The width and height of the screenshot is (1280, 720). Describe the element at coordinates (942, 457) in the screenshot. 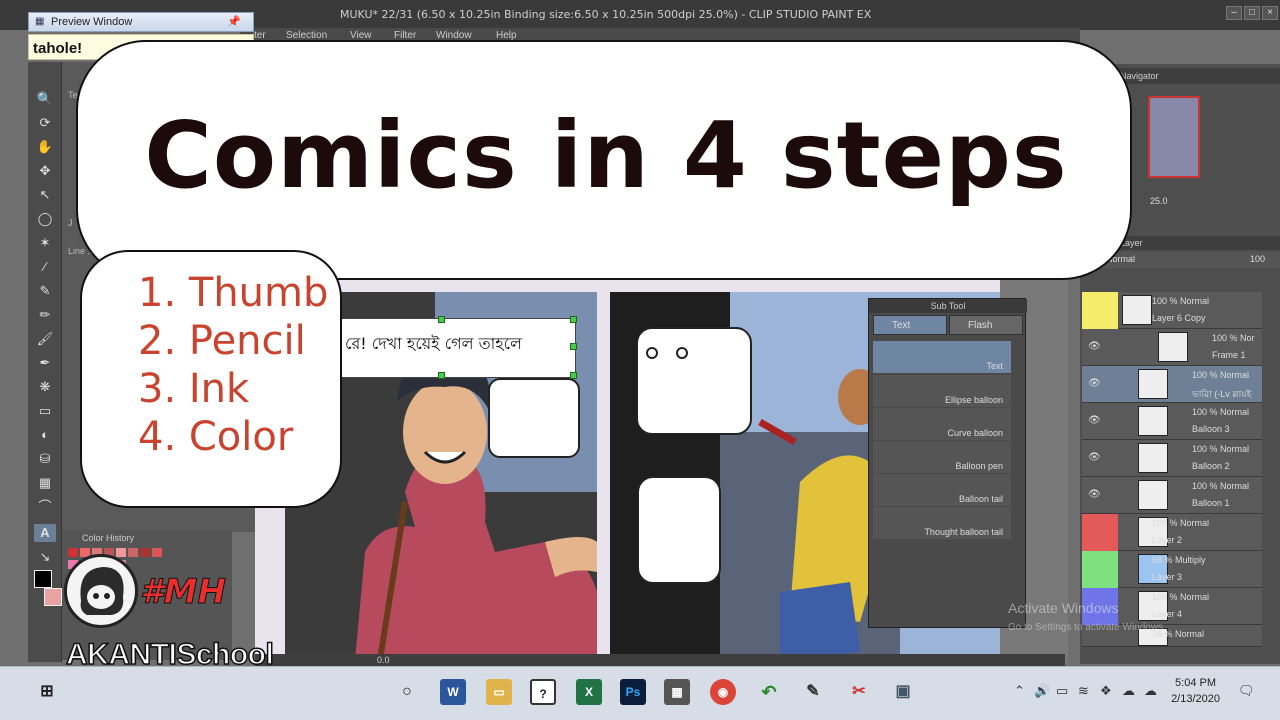

I see `subtool-balloon-pen: Balloon pen` at that location.